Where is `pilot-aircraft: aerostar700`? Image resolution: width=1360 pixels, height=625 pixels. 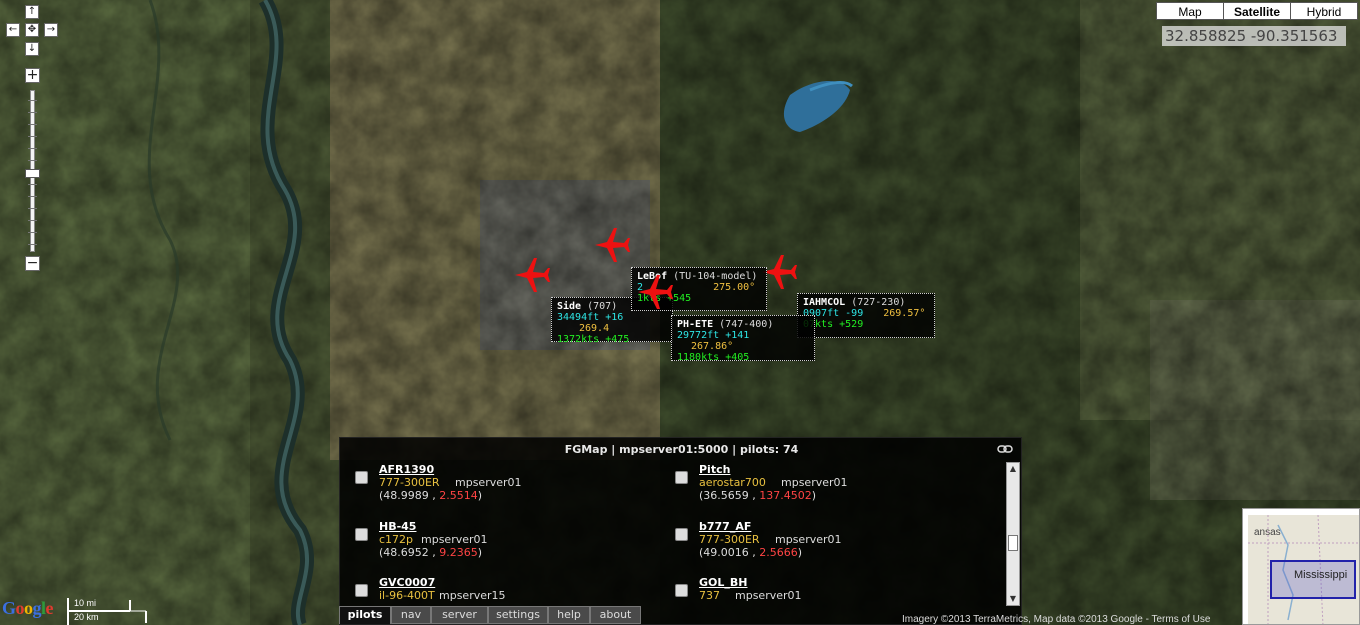 pilot-aircraft: aerostar700 is located at coordinates (732, 482).